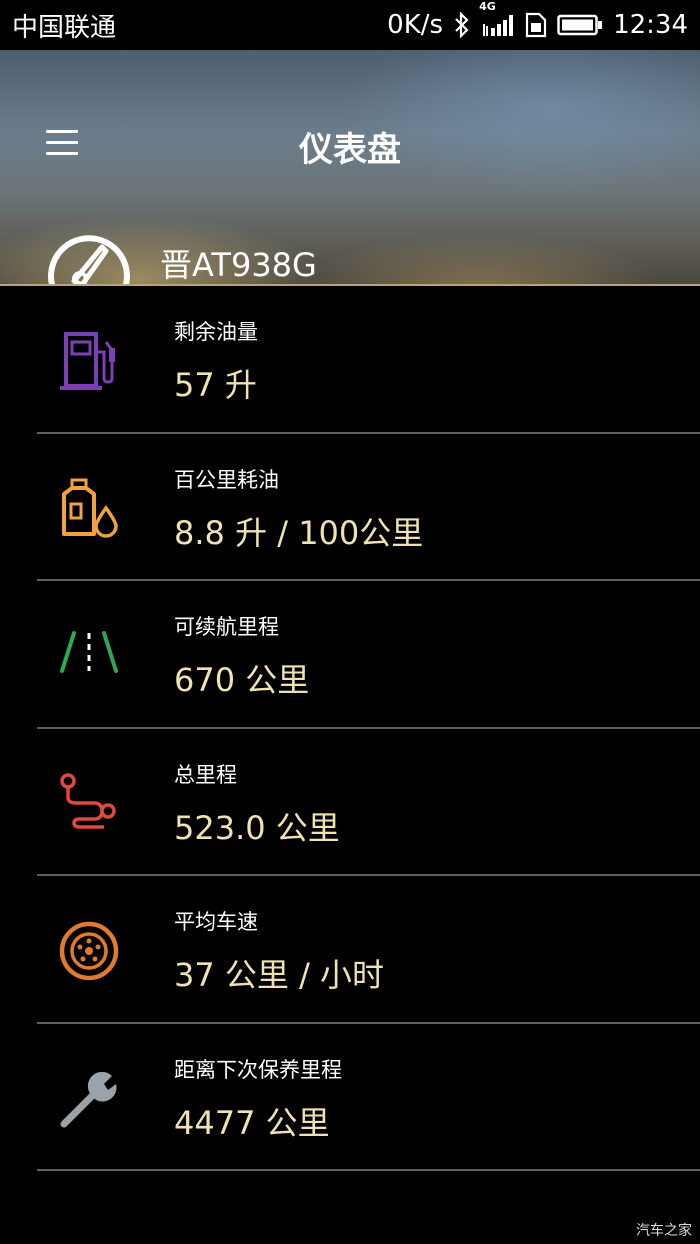 This screenshot has width=700, height=1244. I want to click on status-icons: 0K/s 4G 12:34, so click(537, 20).